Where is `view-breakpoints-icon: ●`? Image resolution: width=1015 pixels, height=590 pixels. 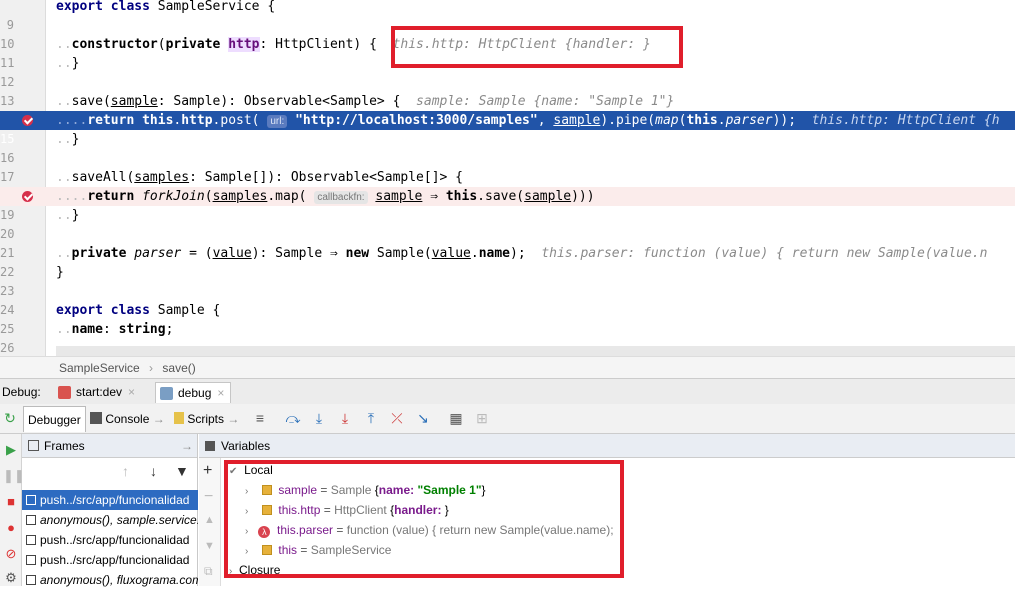
view-breakpoints-icon: ● is located at coordinates (11, 528).